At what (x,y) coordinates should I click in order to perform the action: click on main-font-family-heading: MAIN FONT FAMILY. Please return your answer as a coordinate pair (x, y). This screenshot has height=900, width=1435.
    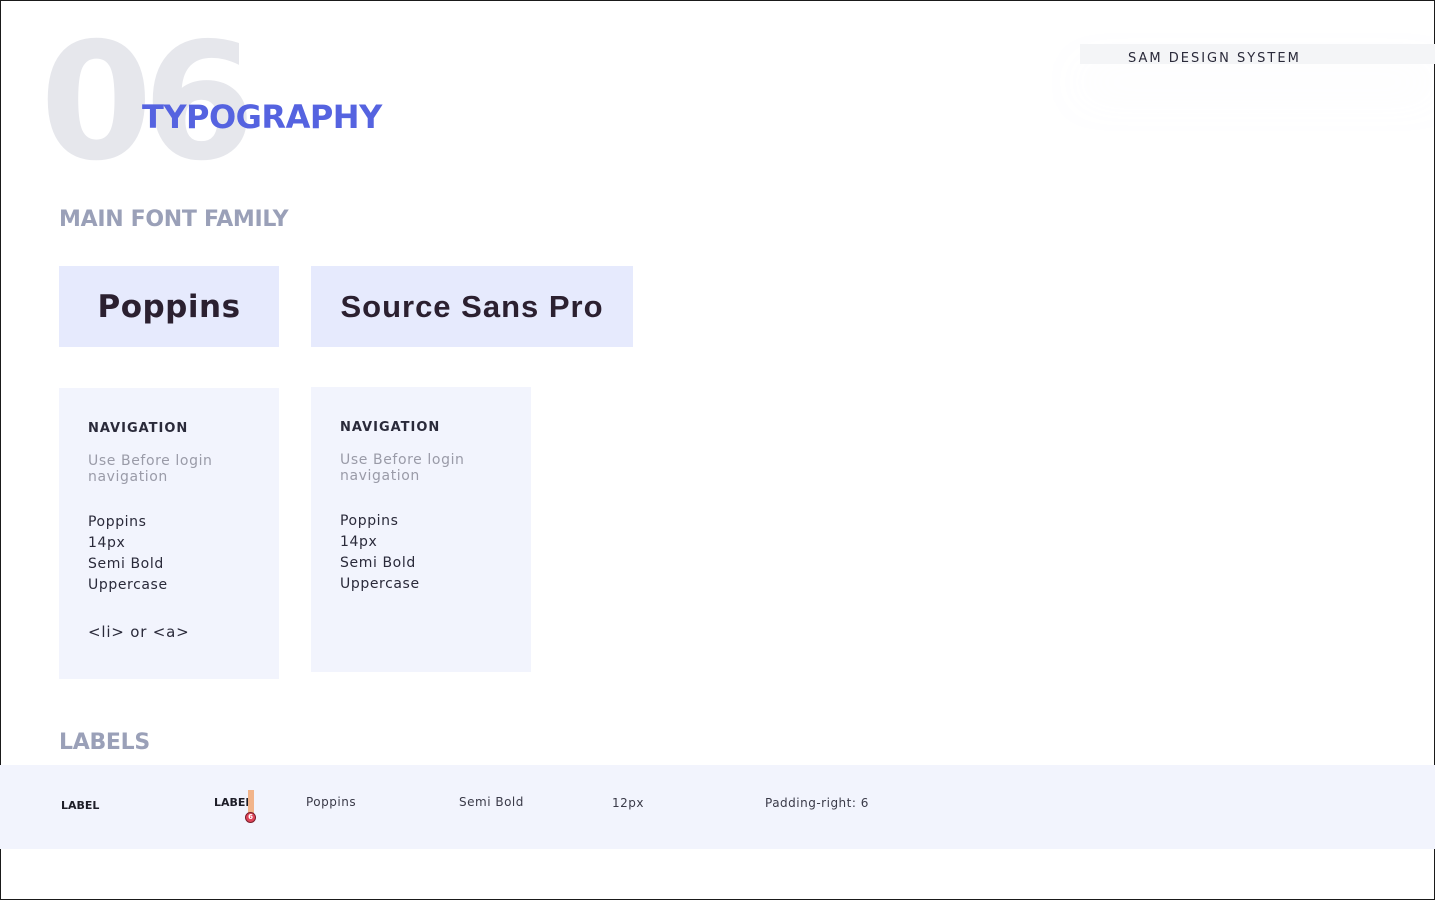
    Looking at the image, I should click on (174, 219).